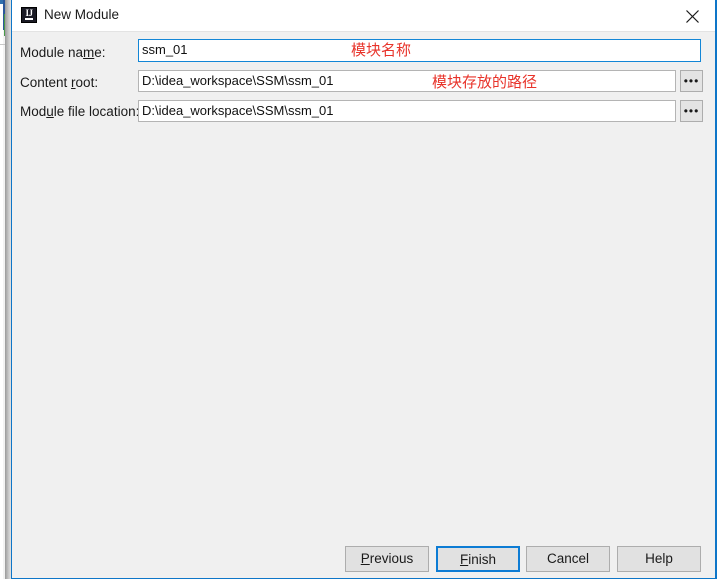 The width and height of the screenshot is (717, 579). I want to click on intellij-idea-icon: IJ, so click(29, 15).